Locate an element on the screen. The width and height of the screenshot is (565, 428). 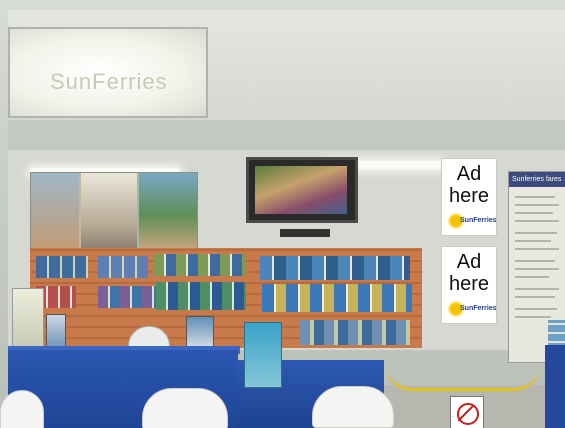
service-counter is located at coordinates (555, 386).